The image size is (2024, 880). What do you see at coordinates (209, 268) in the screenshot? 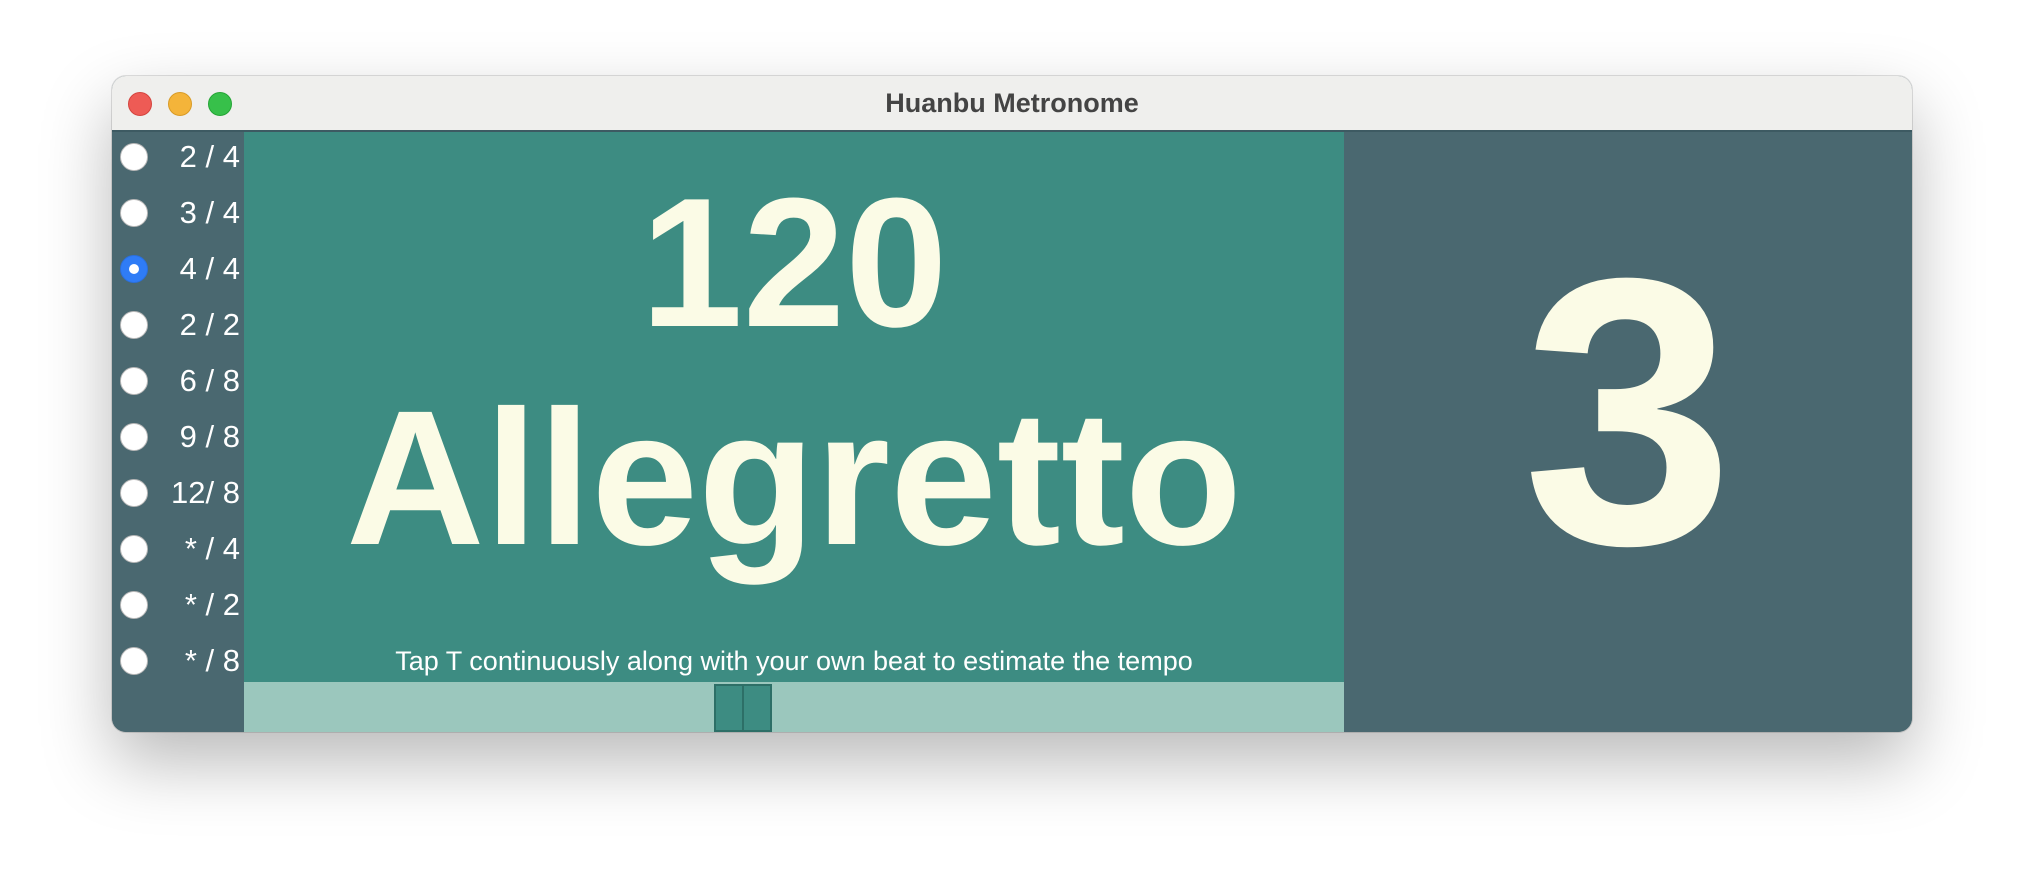
I see `time-signature-label: 4 / 4` at bounding box center [209, 268].